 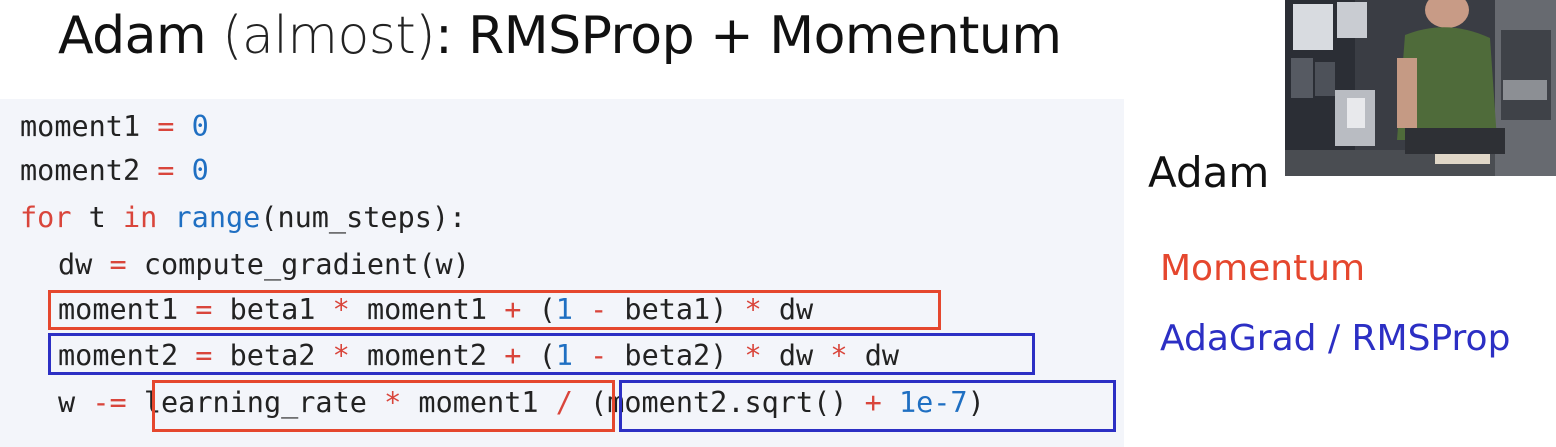 I want to click on code-token: w, so click(x=67, y=402).